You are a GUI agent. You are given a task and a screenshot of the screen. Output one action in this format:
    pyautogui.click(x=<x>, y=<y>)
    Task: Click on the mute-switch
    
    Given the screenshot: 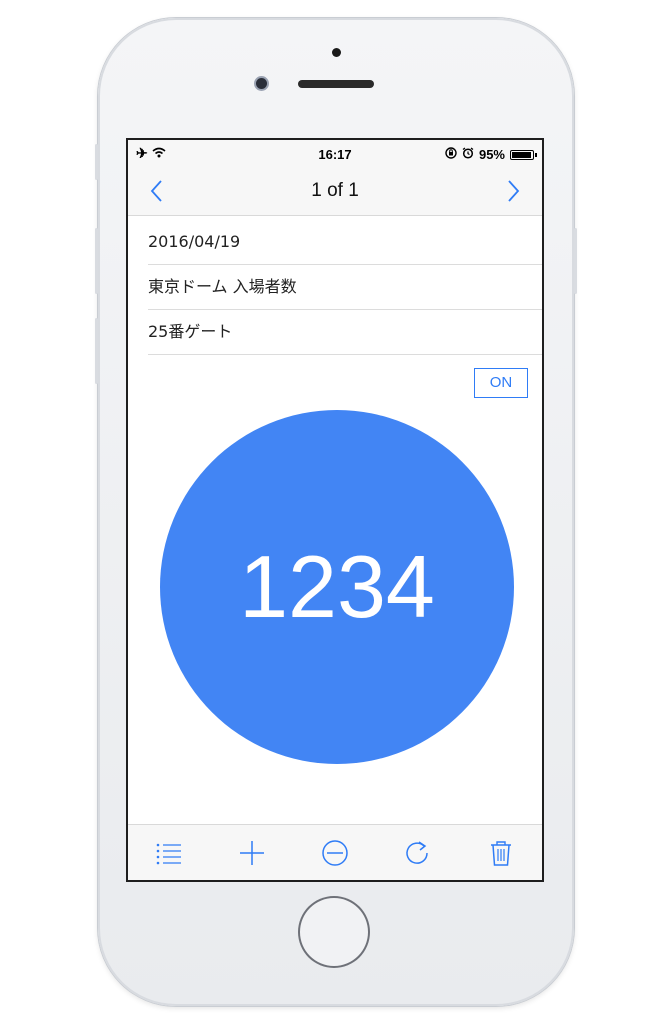 What is the action you would take?
    pyautogui.click(x=96, y=162)
    